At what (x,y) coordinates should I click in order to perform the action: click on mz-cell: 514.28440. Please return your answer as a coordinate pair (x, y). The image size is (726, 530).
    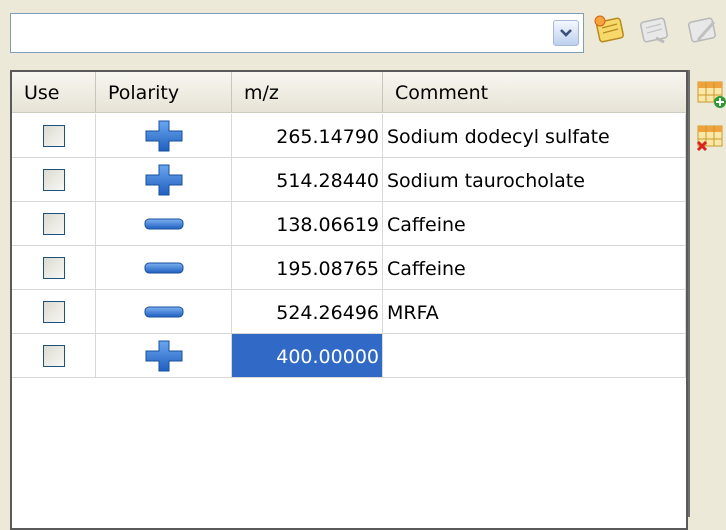
    Looking at the image, I should click on (307, 180).